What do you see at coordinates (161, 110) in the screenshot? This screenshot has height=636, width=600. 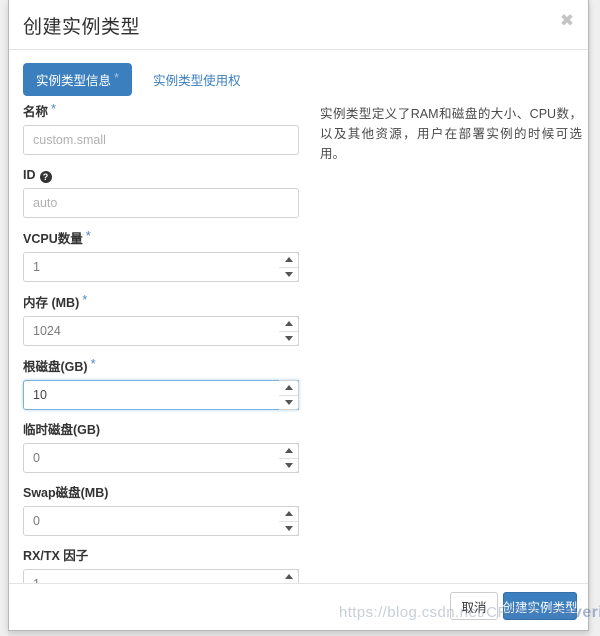 I see `field-name-label: 名称 *` at bounding box center [161, 110].